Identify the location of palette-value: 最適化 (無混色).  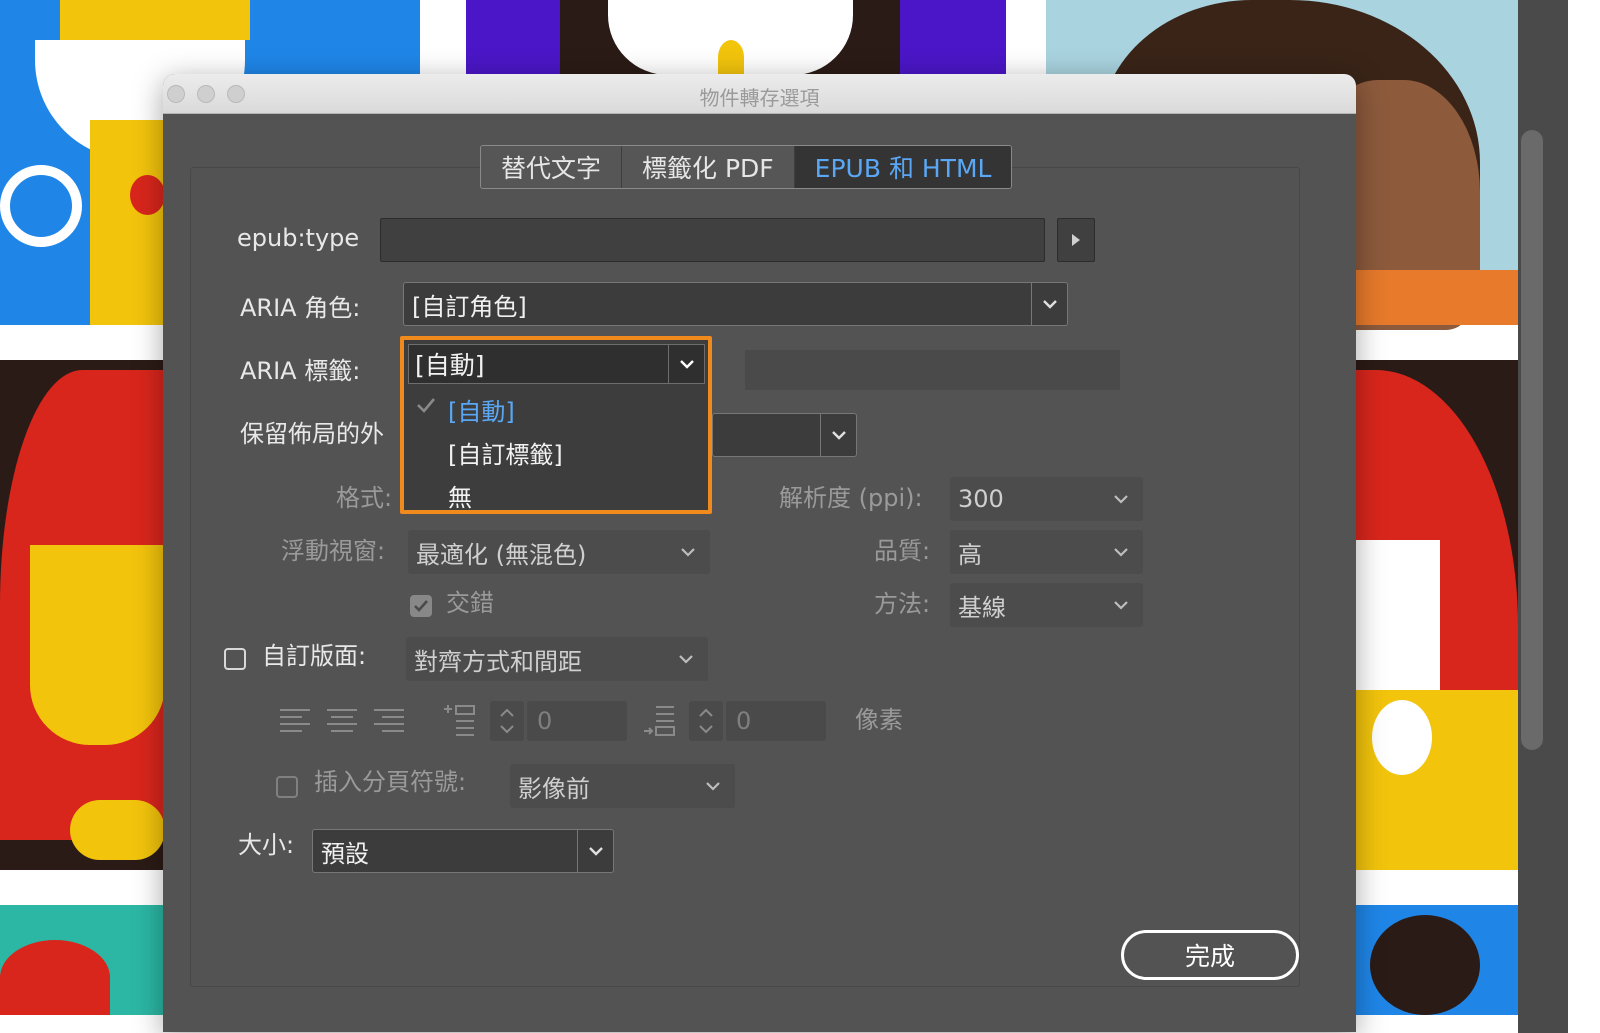
(501, 554).